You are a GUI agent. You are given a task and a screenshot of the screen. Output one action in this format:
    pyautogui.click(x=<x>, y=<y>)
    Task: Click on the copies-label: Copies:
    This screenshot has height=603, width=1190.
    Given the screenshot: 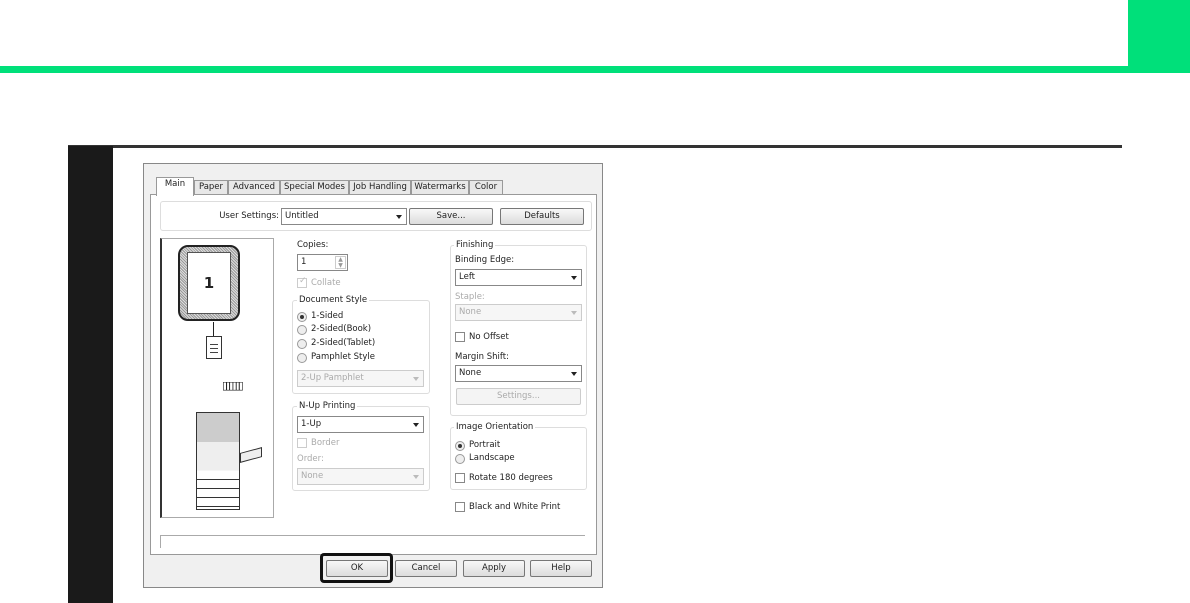 What is the action you would take?
    pyautogui.click(x=313, y=245)
    